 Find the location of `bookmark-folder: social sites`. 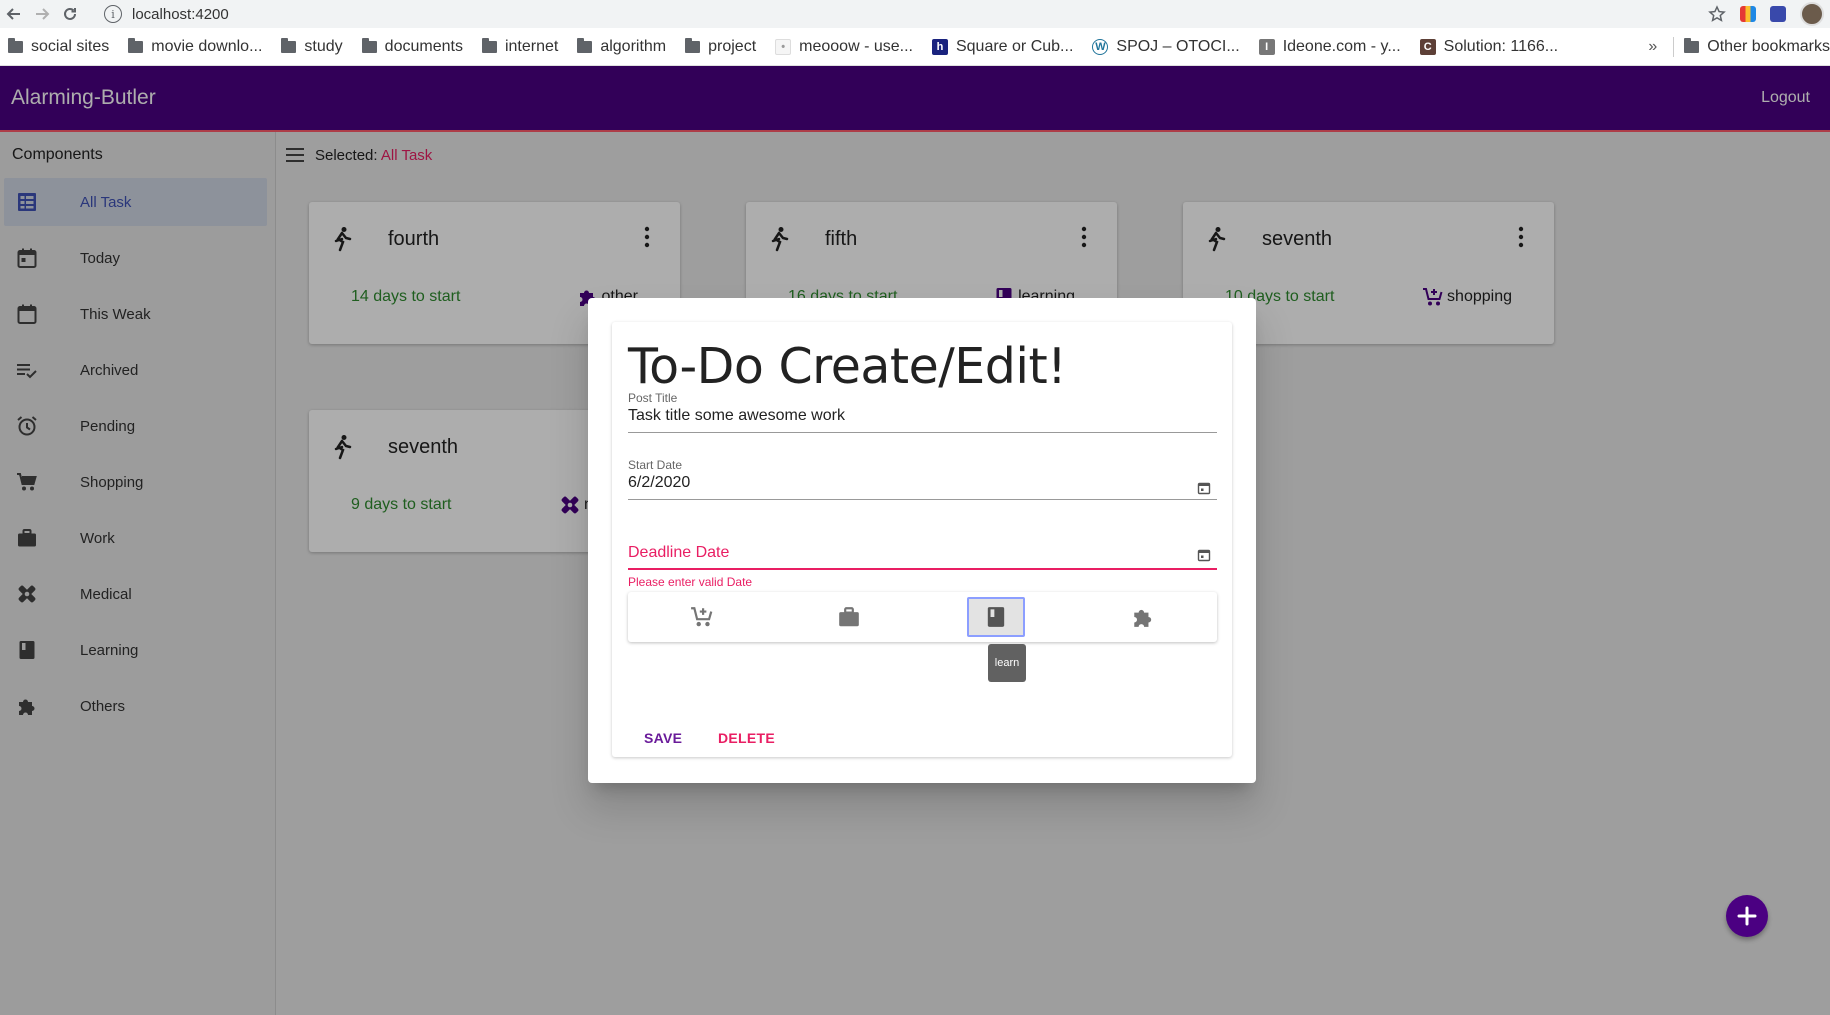

bookmark-folder: social sites is located at coordinates (58, 46).